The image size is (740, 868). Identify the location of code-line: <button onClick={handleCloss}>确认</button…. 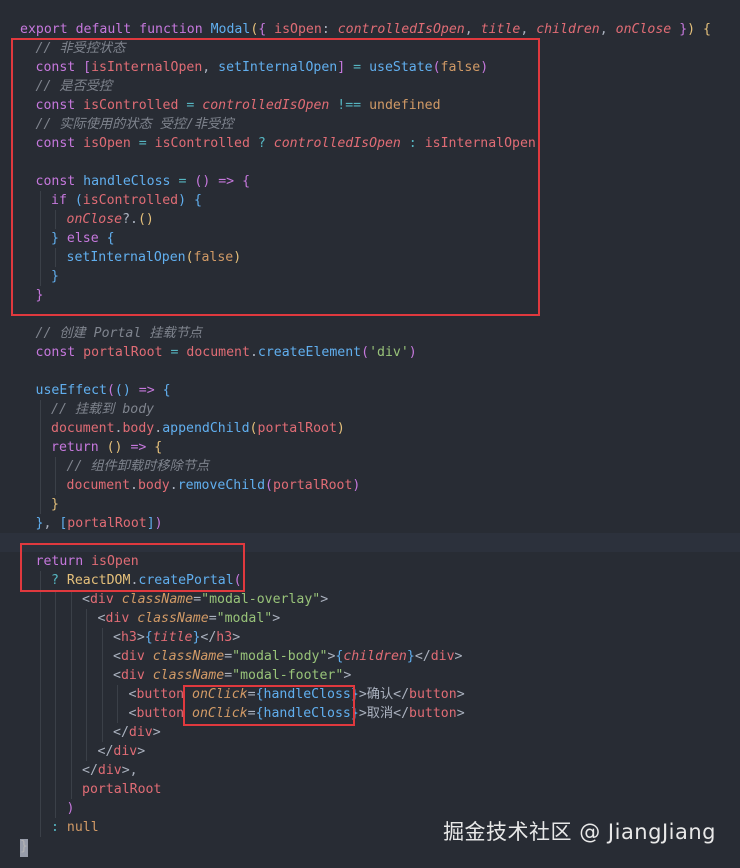
(370, 694).